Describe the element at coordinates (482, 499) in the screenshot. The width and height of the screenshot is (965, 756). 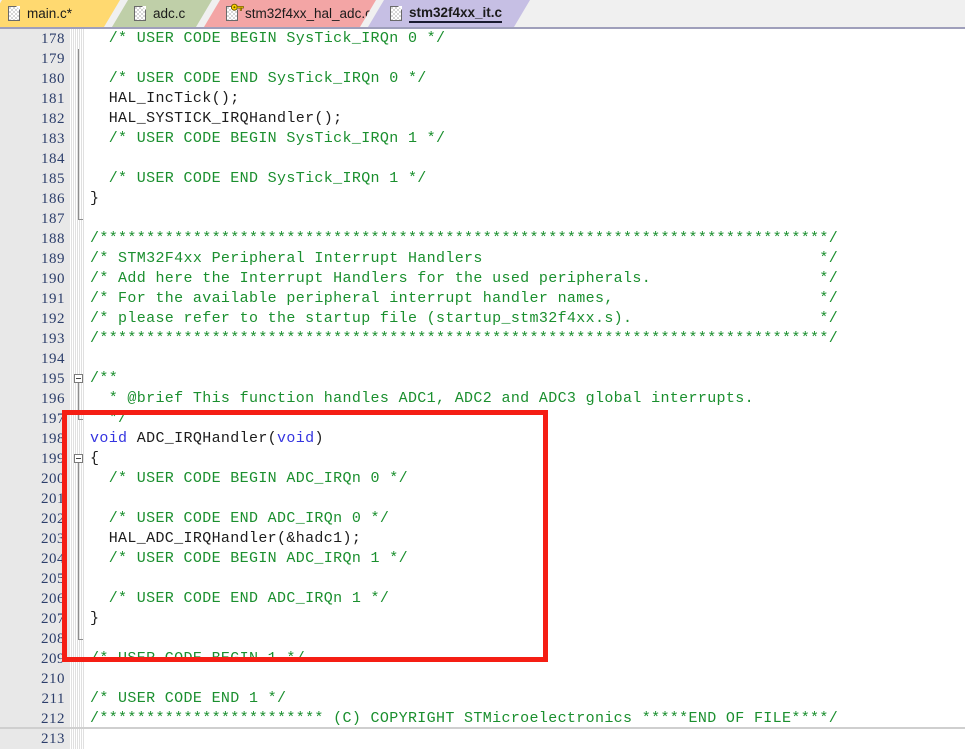
I see `code-line: 201` at that location.